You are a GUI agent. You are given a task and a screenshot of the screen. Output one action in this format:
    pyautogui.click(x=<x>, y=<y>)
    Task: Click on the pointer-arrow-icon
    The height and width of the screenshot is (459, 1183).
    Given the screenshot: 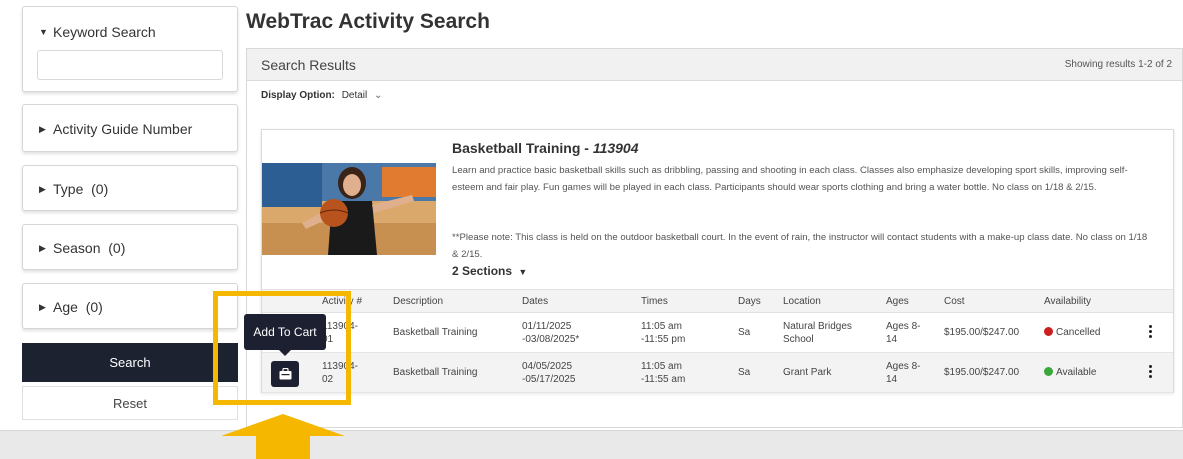 What is the action you would take?
    pyautogui.click(x=283, y=425)
    